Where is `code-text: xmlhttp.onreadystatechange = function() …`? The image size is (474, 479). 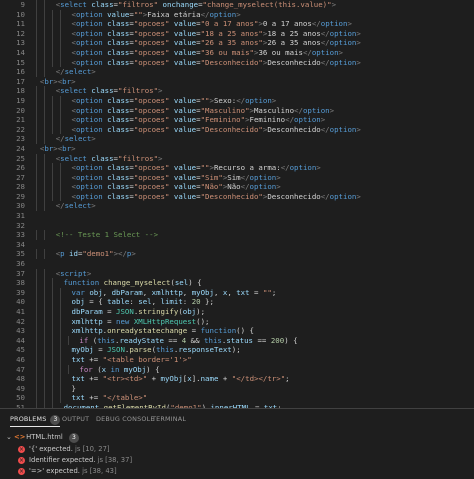 code-text: xmlhttp.onreadystatechange = function() … is located at coordinates (163, 331).